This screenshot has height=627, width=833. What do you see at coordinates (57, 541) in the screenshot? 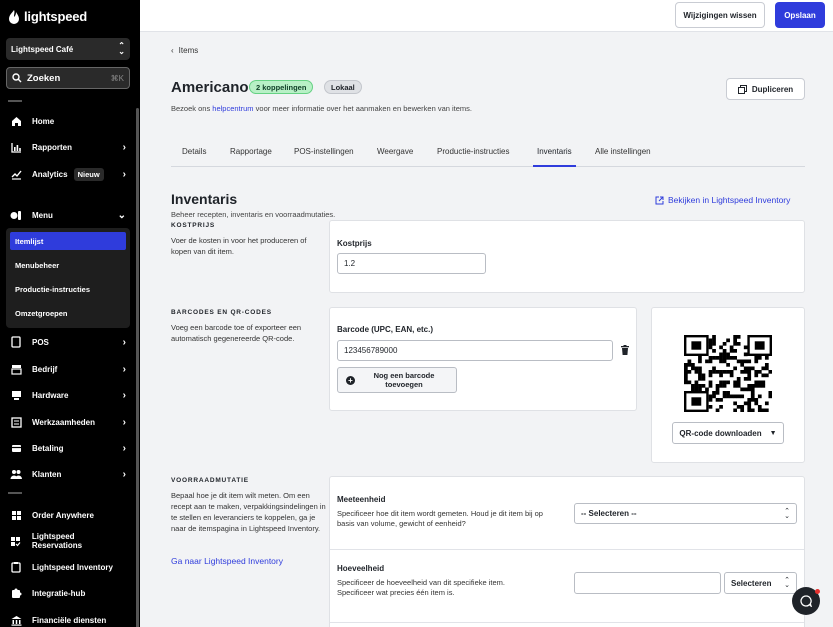
I see `nav-label: Lightspeed Reservations` at bounding box center [57, 541].